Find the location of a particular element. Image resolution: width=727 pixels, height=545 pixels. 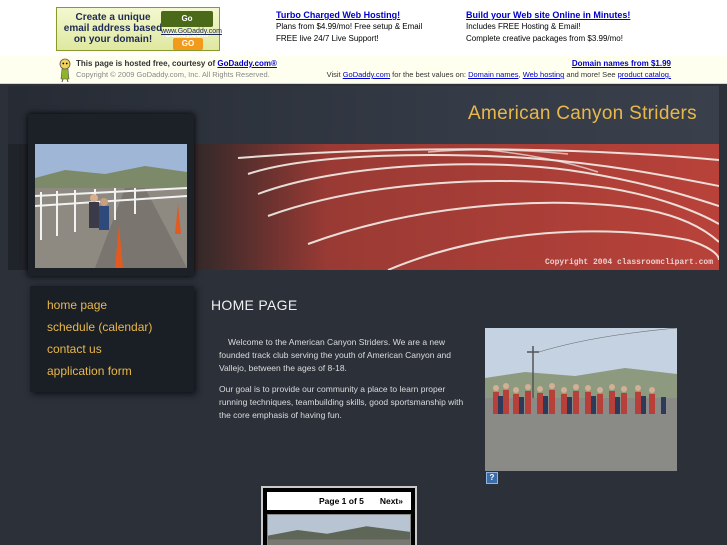

photo-slideshow: Page 1 of 5 Next» is located at coordinates (339, 515).